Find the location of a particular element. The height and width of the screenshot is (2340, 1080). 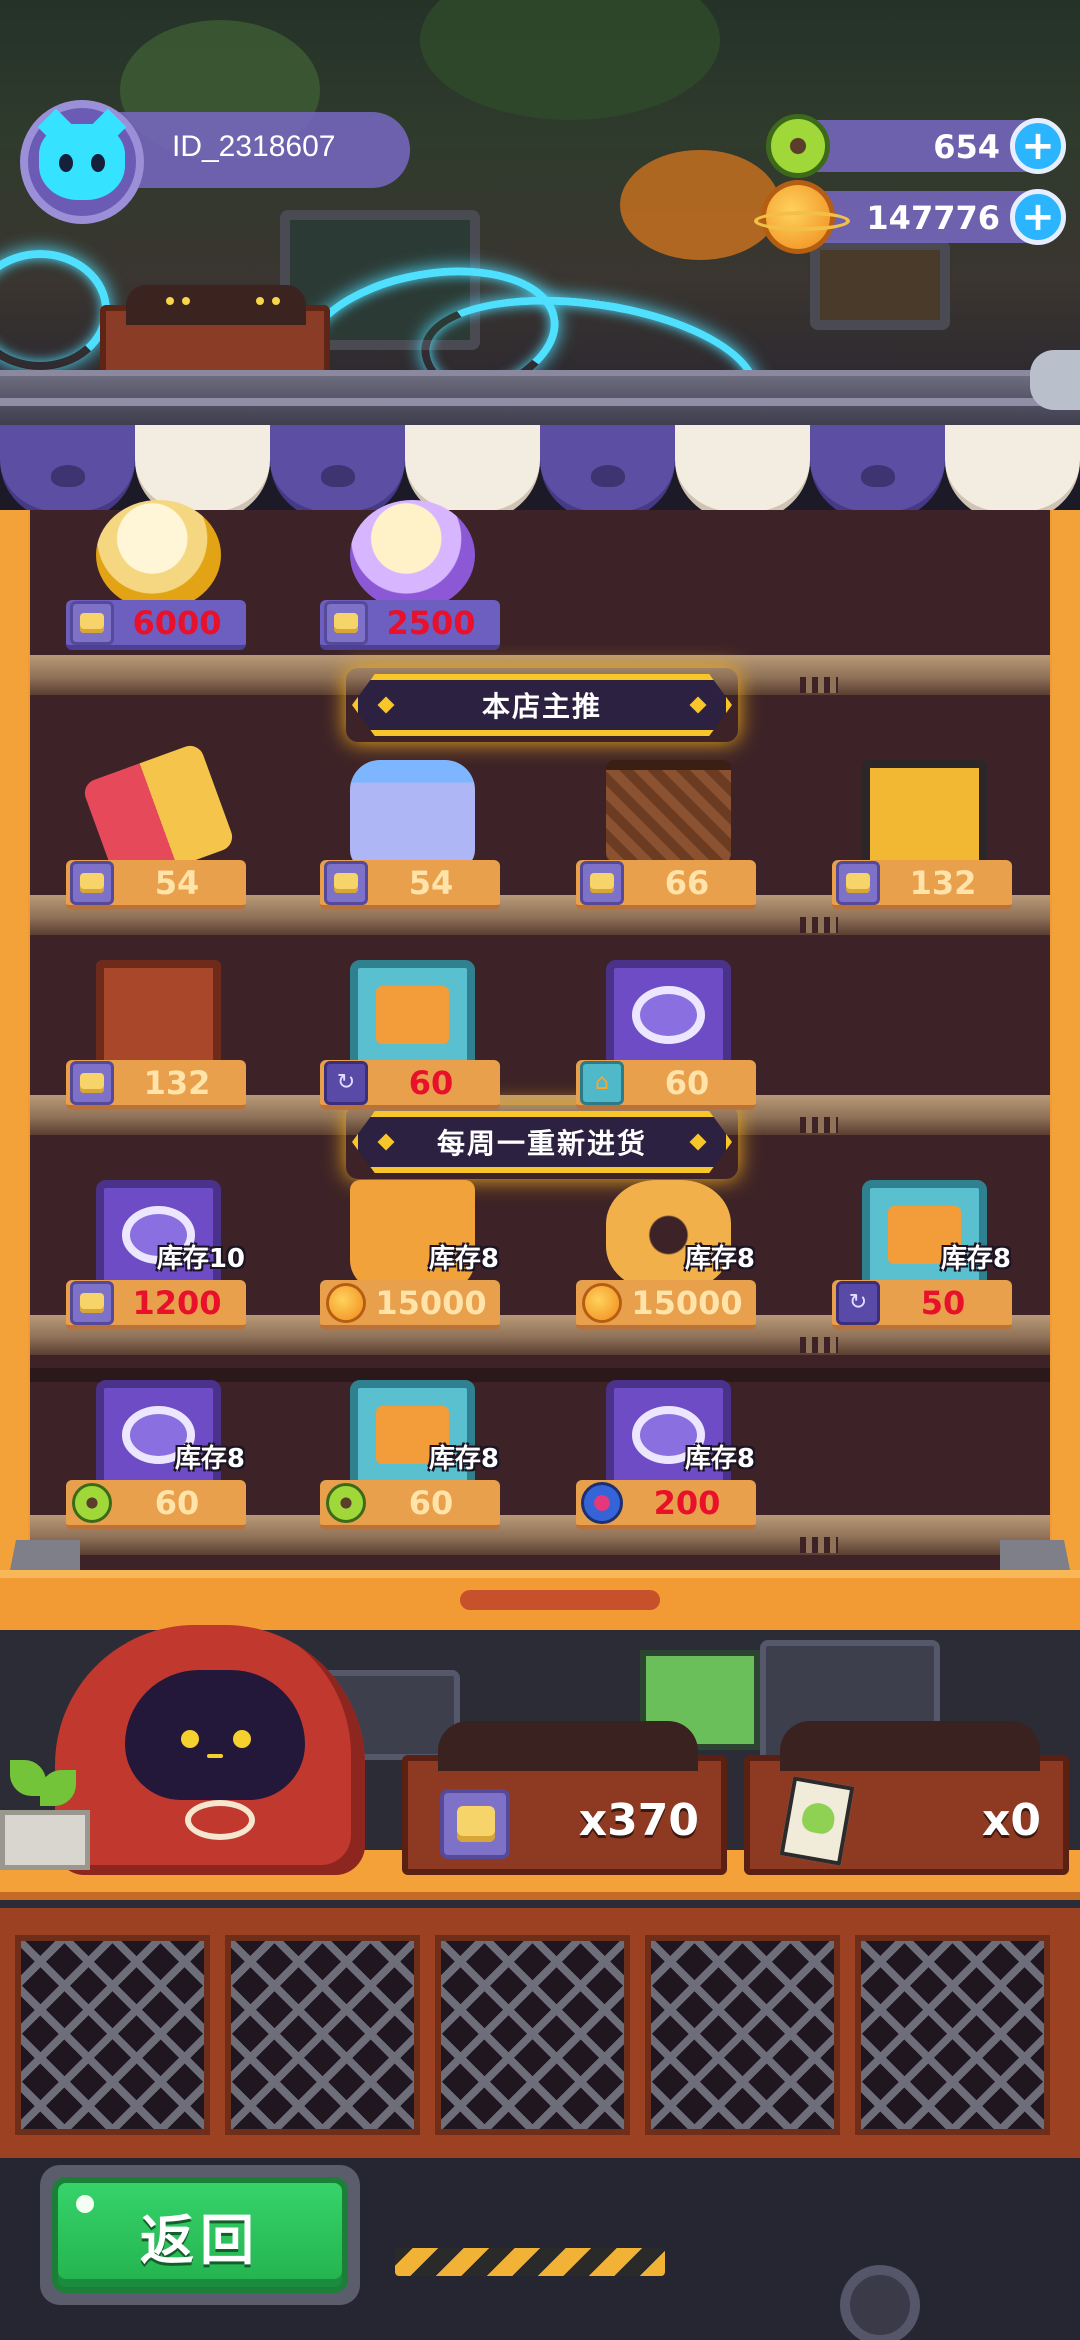

stock-label: 库存10 is located at coordinates (200, 1259).